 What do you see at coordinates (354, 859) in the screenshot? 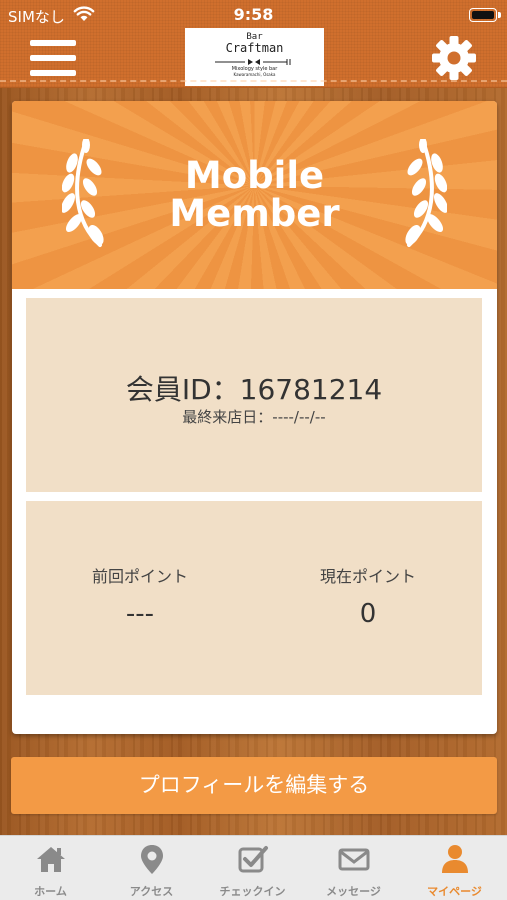
I see `mail-icon` at bounding box center [354, 859].